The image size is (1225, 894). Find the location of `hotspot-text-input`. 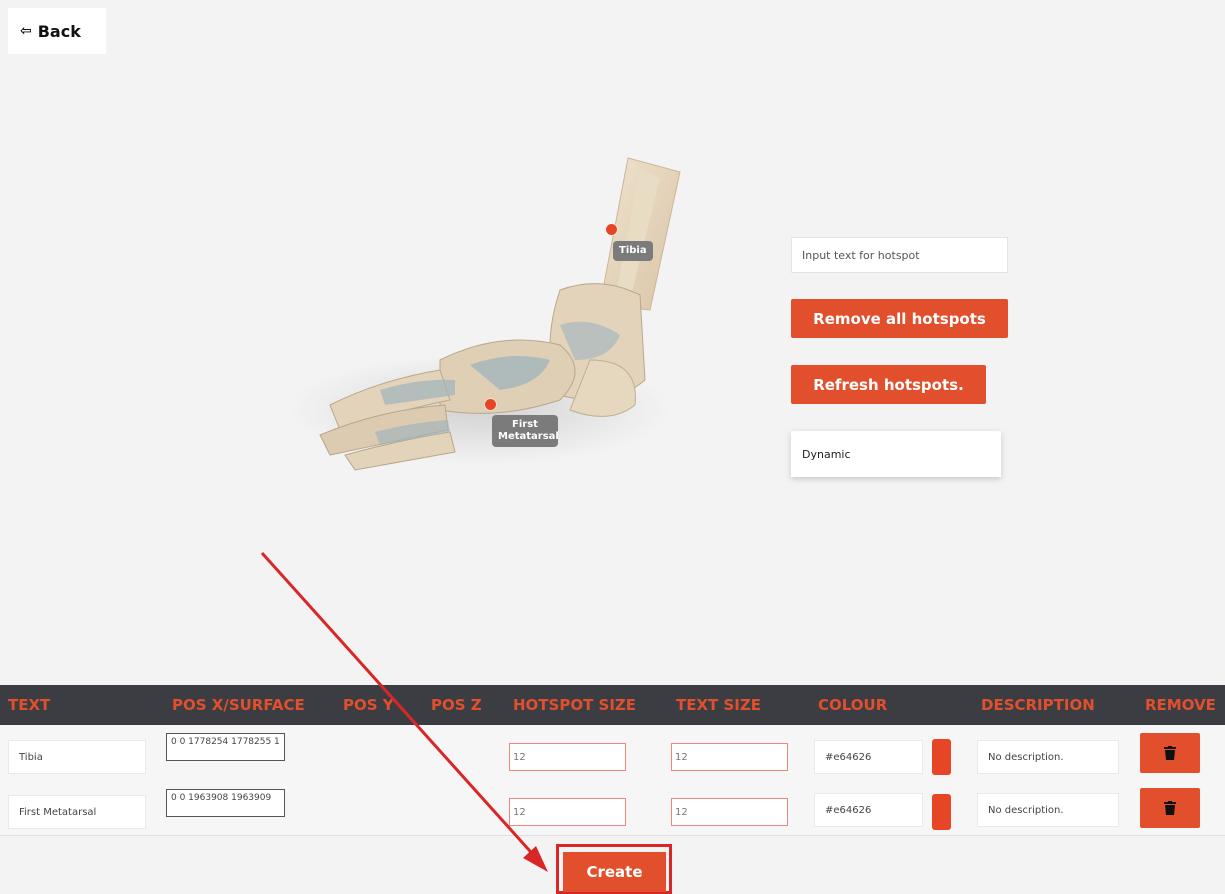

hotspot-text-input is located at coordinates (899, 255).